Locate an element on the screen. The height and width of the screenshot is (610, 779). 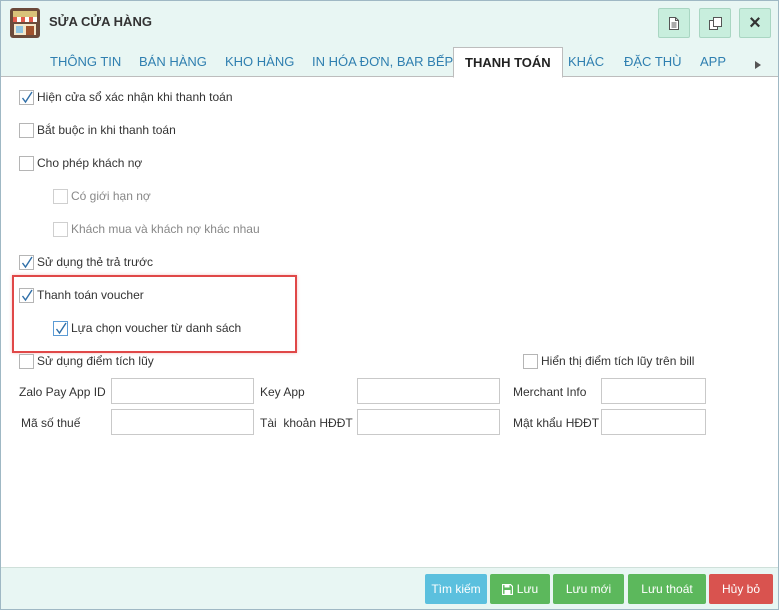
einvoice-password-input is located at coordinates (653, 422).